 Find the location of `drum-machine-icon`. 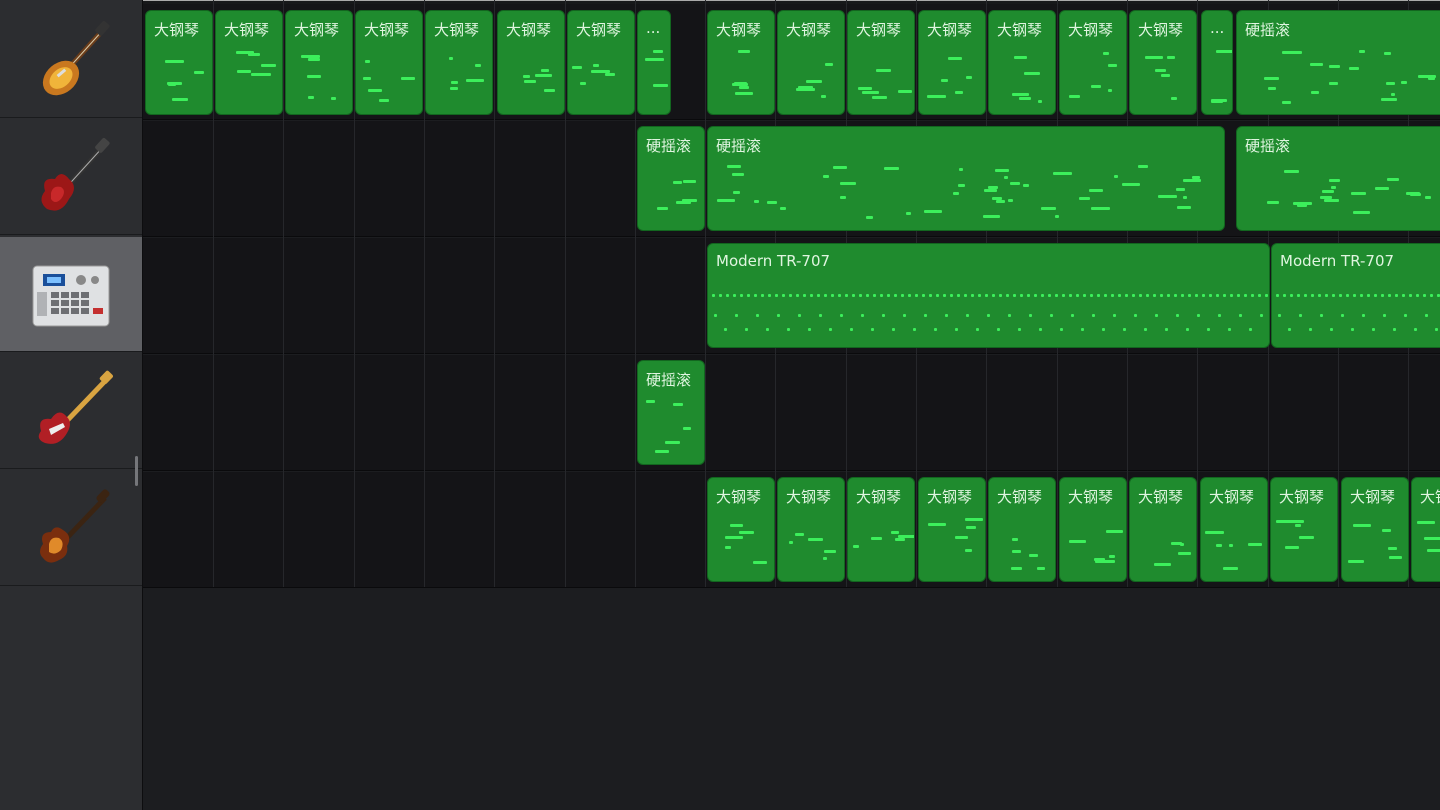

drum-machine-icon is located at coordinates (71, 296).